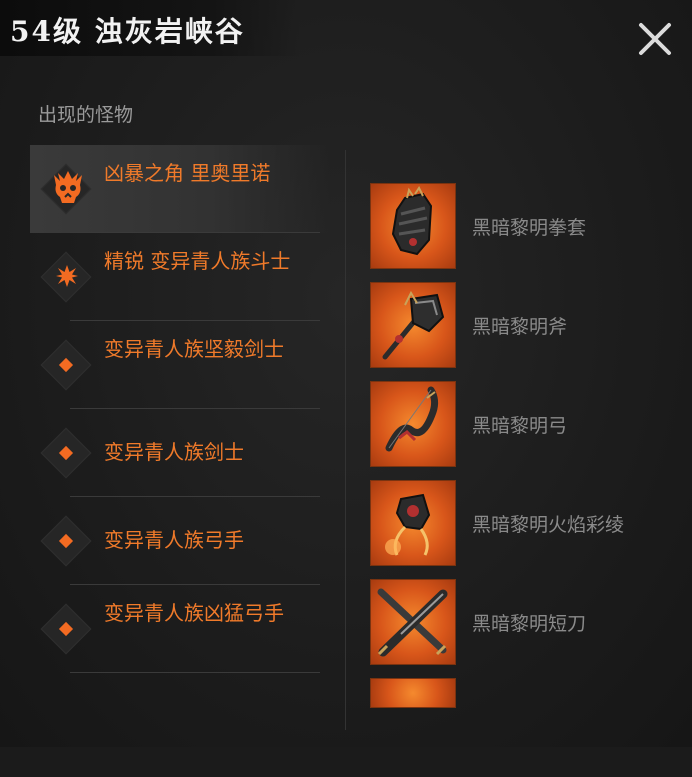 This screenshot has height=777, width=692. What do you see at coordinates (180, 629) in the screenshot?
I see `monster-item: 变异青人族凶猛弓手` at bounding box center [180, 629].